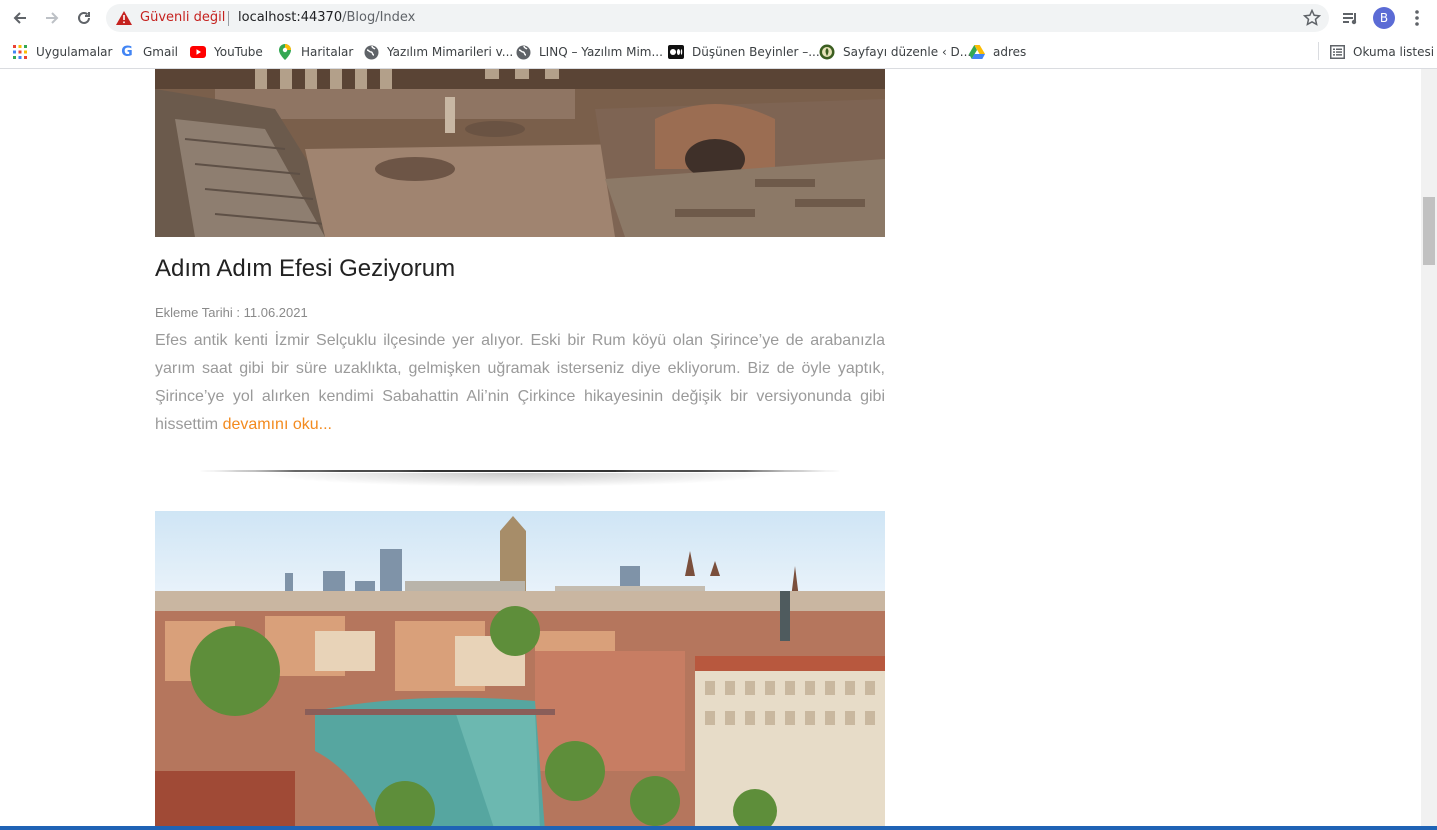  I want to click on address-bar: Güvenli değil localhost:44370/Blog/Index, so click(717, 18).